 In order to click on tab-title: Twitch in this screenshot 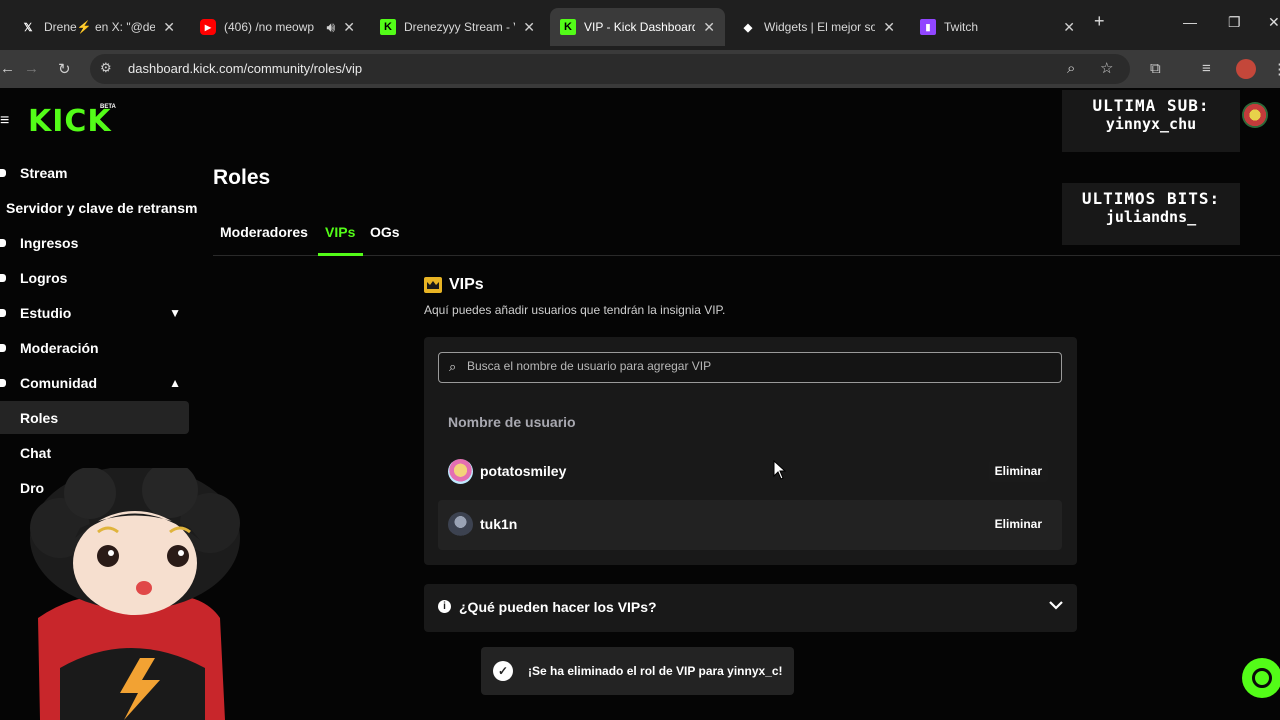, I will do `click(961, 27)`.